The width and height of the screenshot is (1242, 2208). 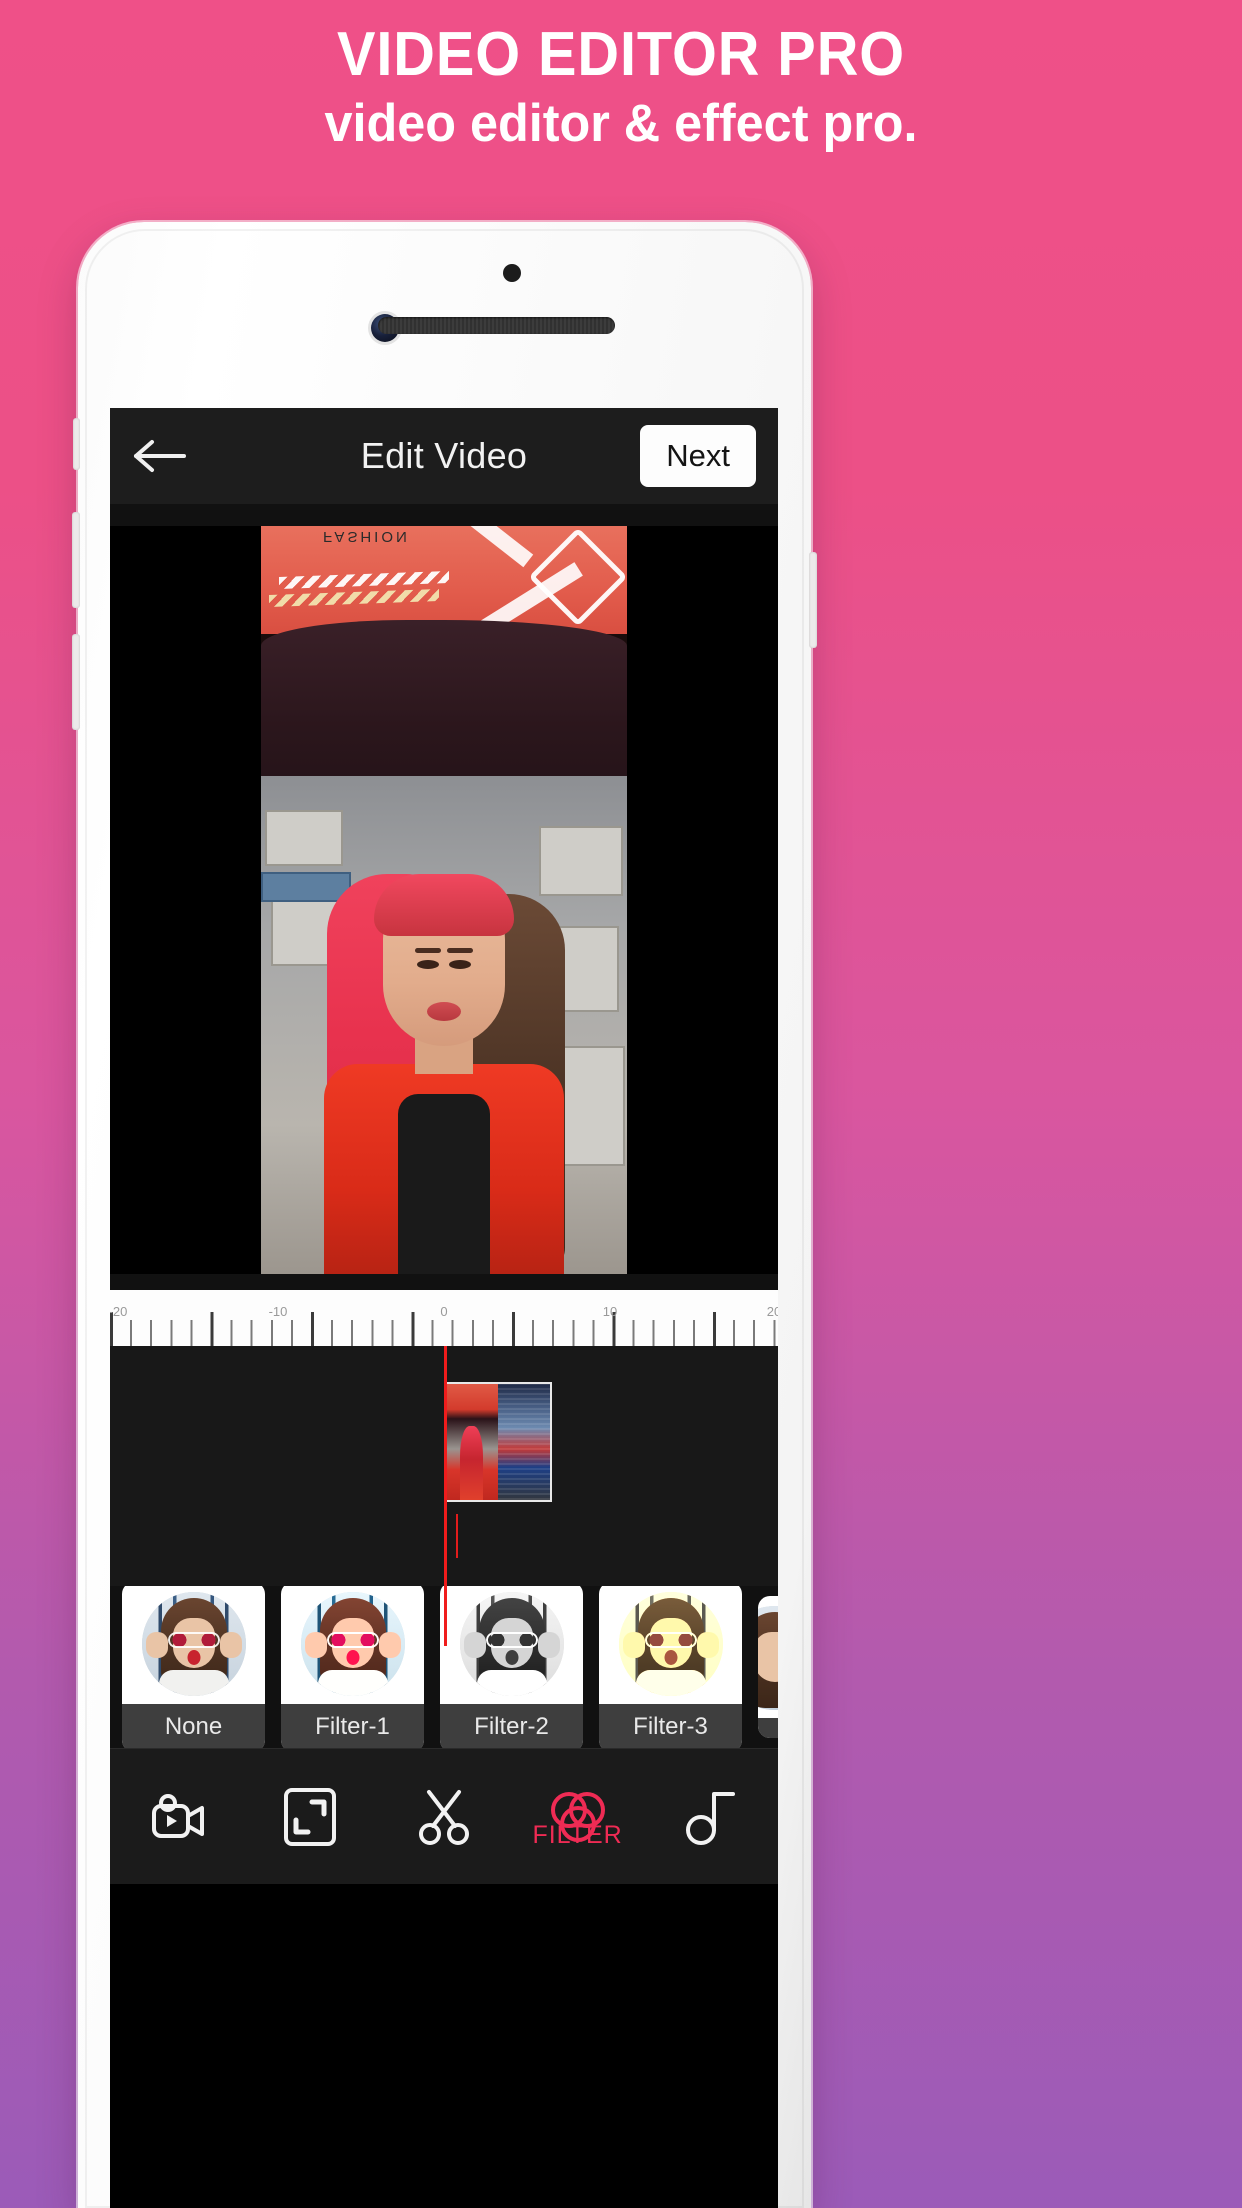 I want to click on crop-frame-icon, so click(x=310, y=1816).